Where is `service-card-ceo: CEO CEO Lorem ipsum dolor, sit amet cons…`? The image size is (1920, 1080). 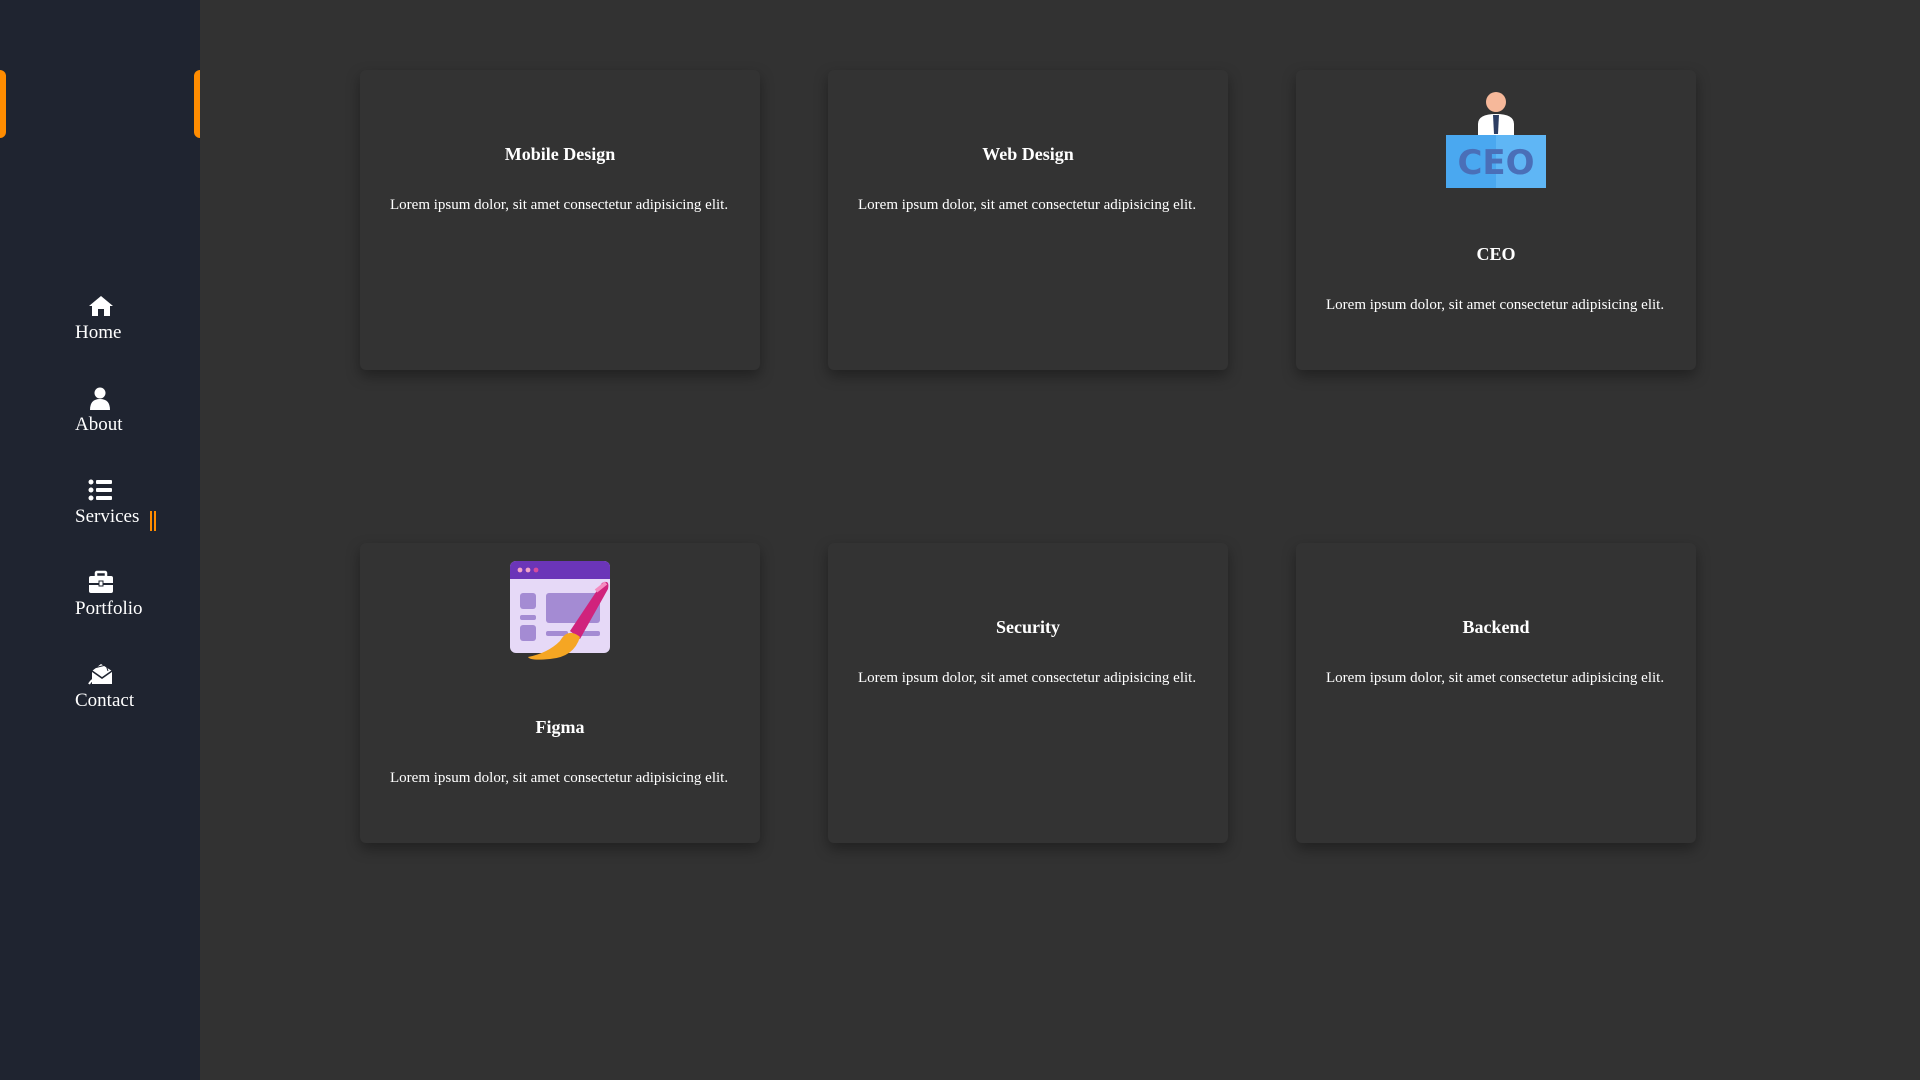
service-card-ceo: CEO CEO Lorem ipsum dolor, sit amet cons… is located at coordinates (1496, 220).